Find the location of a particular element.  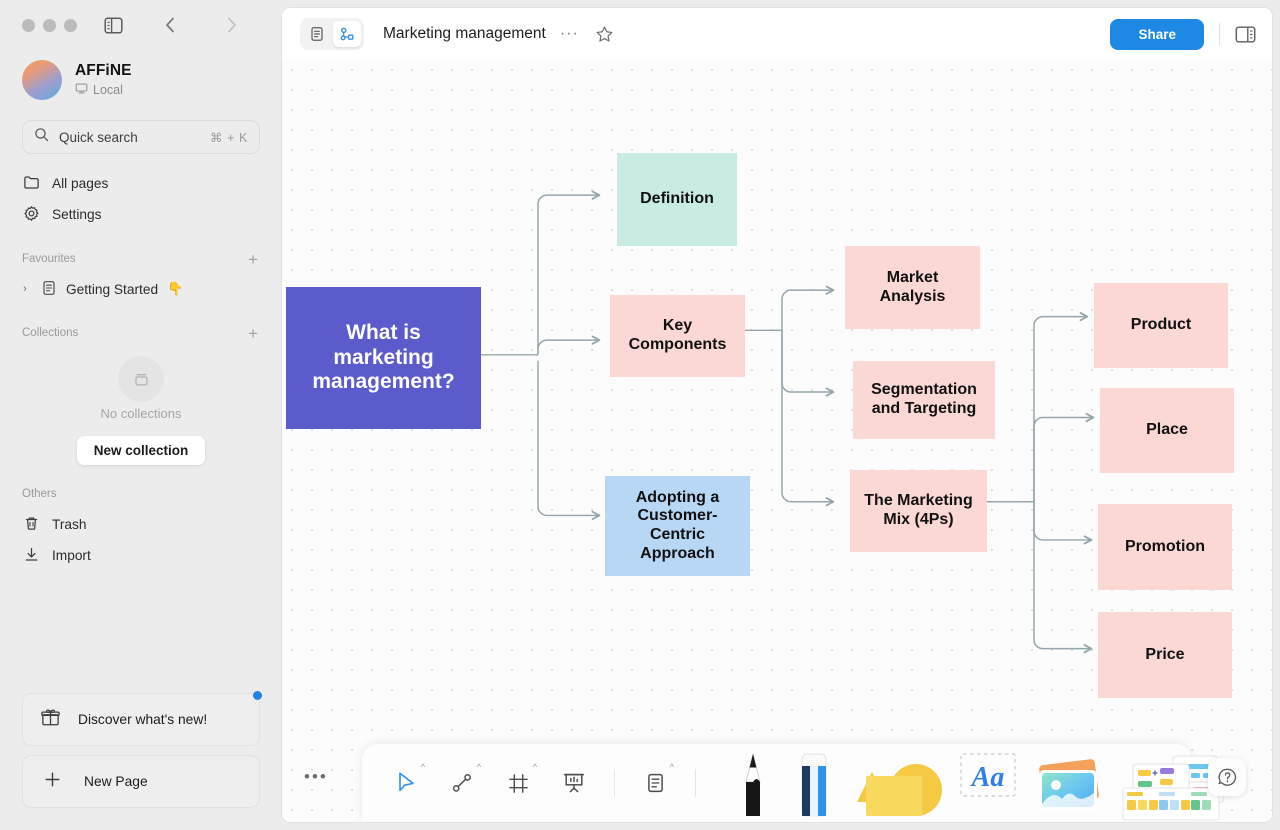

sidebar-item-label: Import is located at coordinates (71, 555).